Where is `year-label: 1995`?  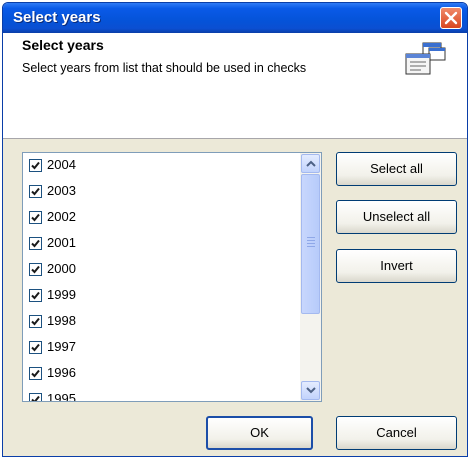
year-label: 1995 is located at coordinates (61, 396).